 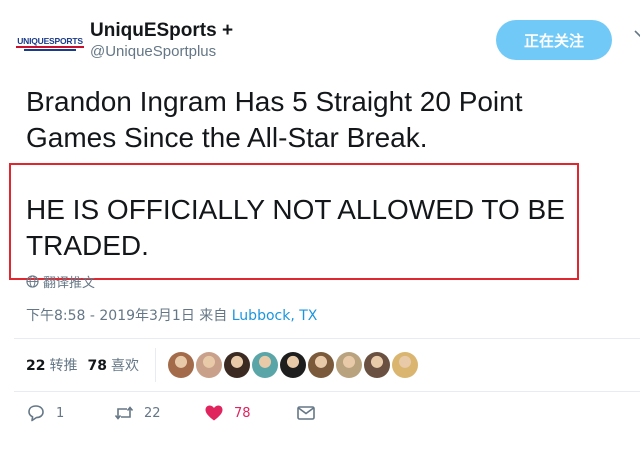 What do you see at coordinates (554, 40) in the screenshot?
I see `following-button: 正在关注` at bounding box center [554, 40].